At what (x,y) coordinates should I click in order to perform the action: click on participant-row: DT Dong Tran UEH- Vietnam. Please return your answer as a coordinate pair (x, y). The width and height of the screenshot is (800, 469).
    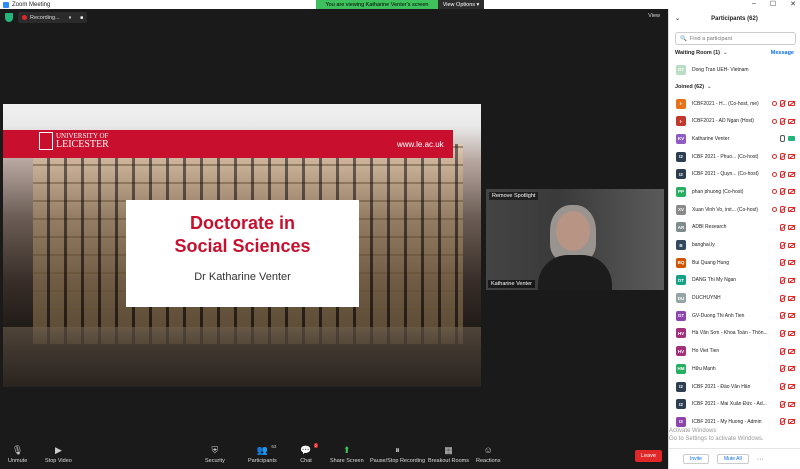
    Looking at the image, I should click on (734, 70).